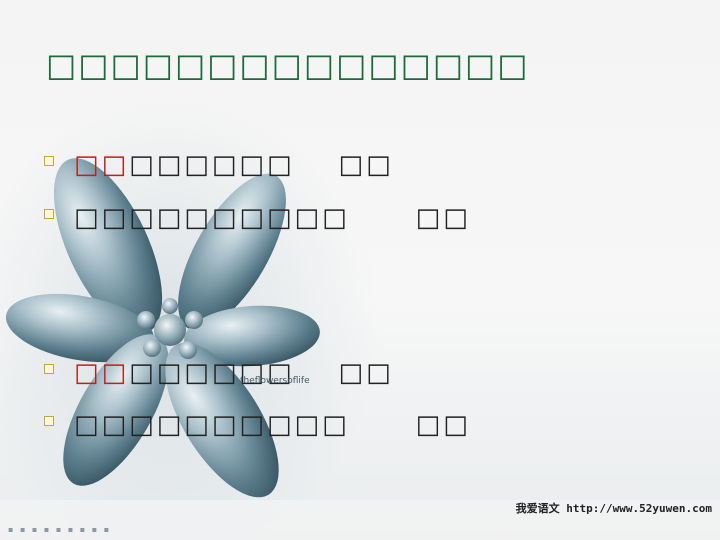 The width and height of the screenshot is (720, 540). I want to click on footer-site-link: 我爱语文 http://www.52yuwen.com, so click(614, 508).